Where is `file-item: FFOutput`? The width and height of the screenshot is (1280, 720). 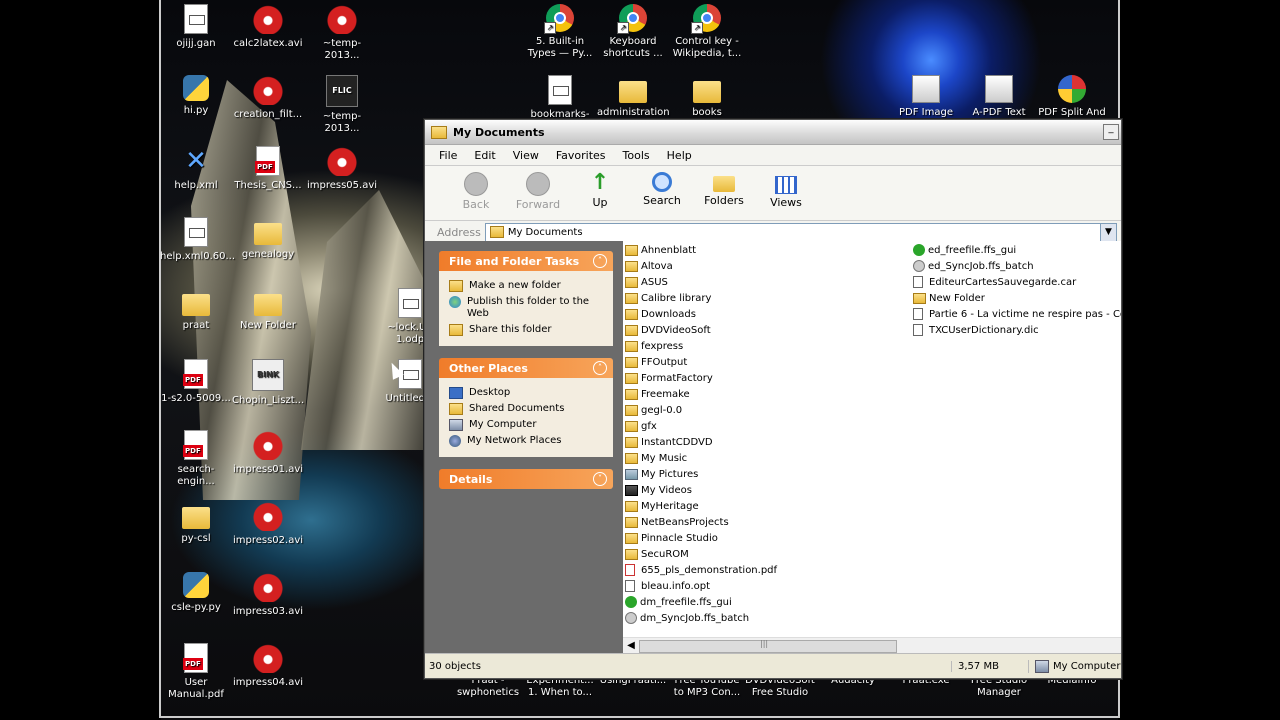
file-item: FFOutput is located at coordinates (701, 362).